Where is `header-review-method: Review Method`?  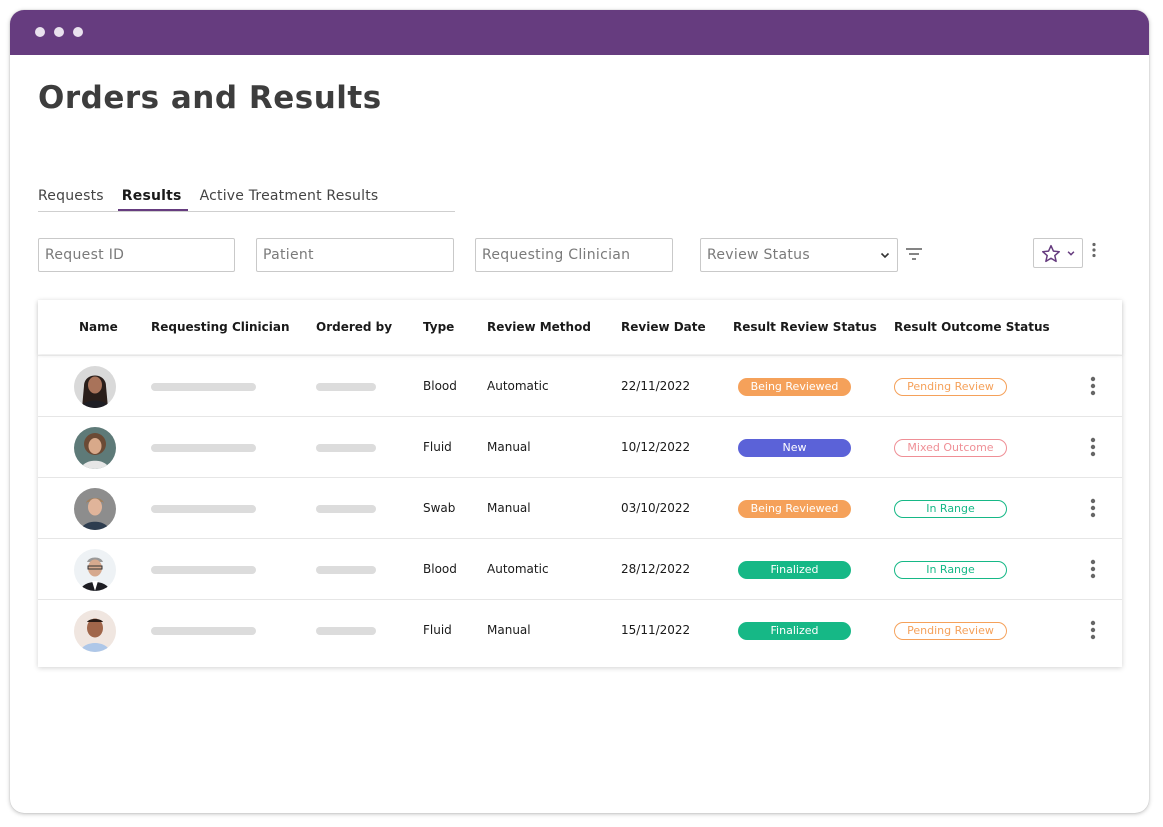
header-review-method: Review Method is located at coordinates (539, 327).